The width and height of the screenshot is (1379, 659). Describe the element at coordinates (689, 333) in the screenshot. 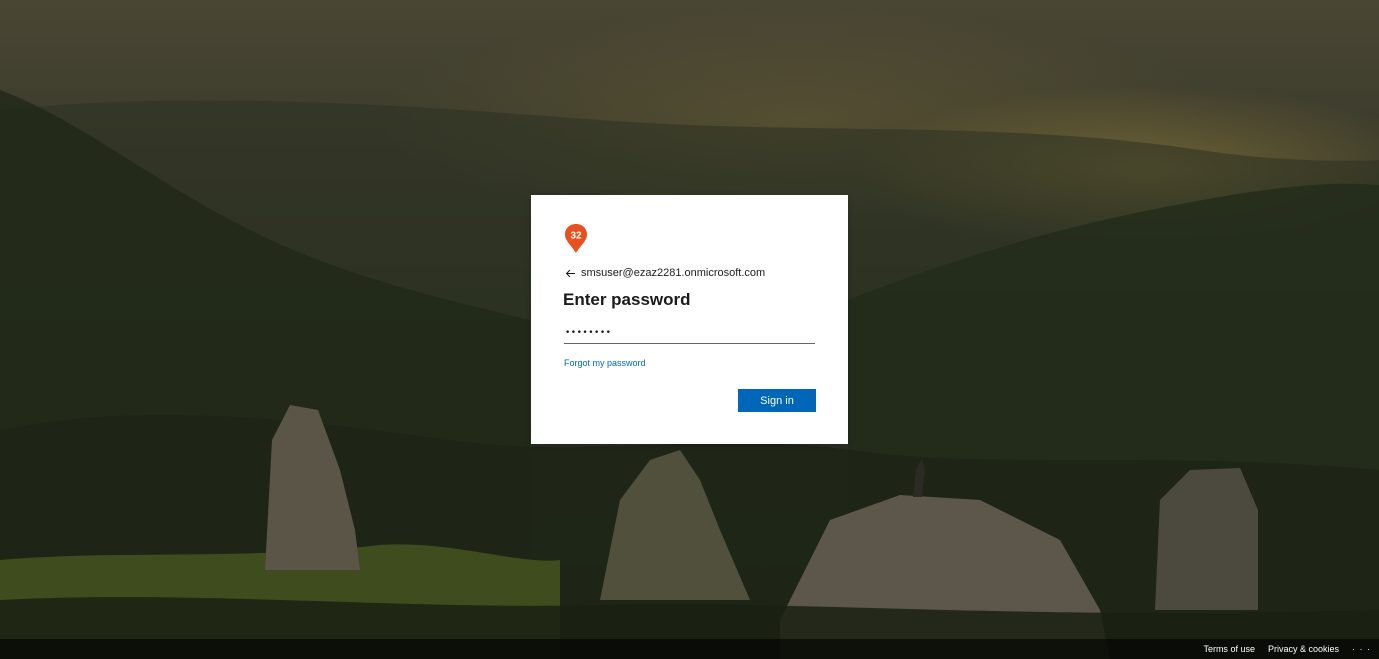

I see `password-field` at that location.